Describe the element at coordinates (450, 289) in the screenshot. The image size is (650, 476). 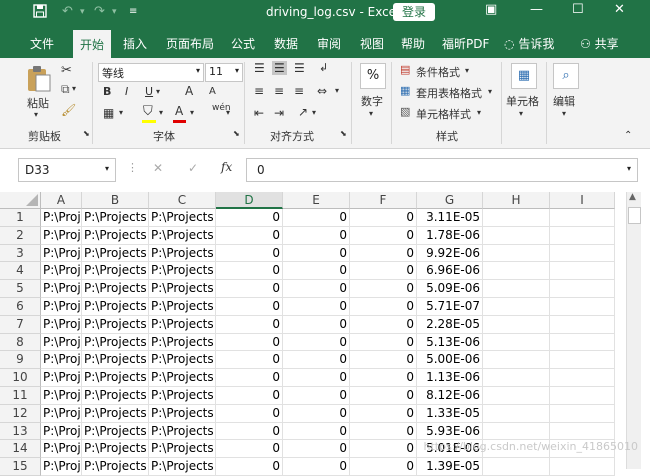
I see `cell-g5: 5.09E-06` at that location.